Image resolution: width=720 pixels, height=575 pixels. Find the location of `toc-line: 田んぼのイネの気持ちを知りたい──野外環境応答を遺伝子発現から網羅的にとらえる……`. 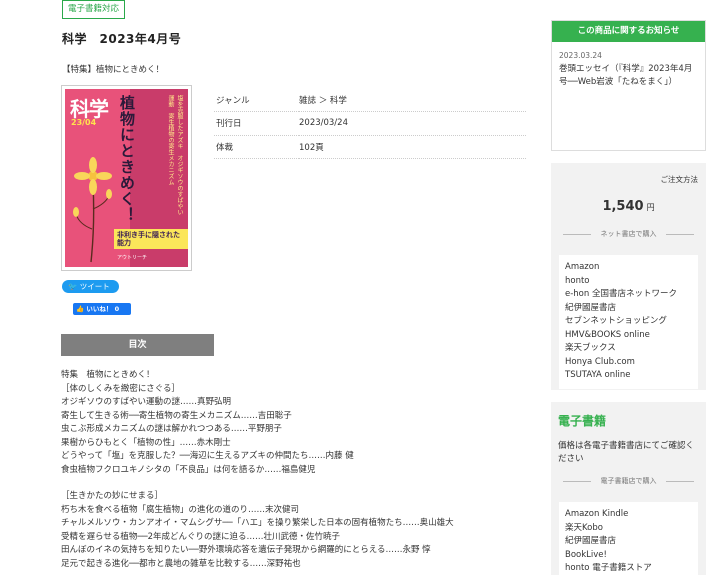

toc-line: 田んぼのイネの気持ちを知りたい──野外環境応答を遺伝子発現から網羅的にとらえる…… is located at coordinates (246, 550).